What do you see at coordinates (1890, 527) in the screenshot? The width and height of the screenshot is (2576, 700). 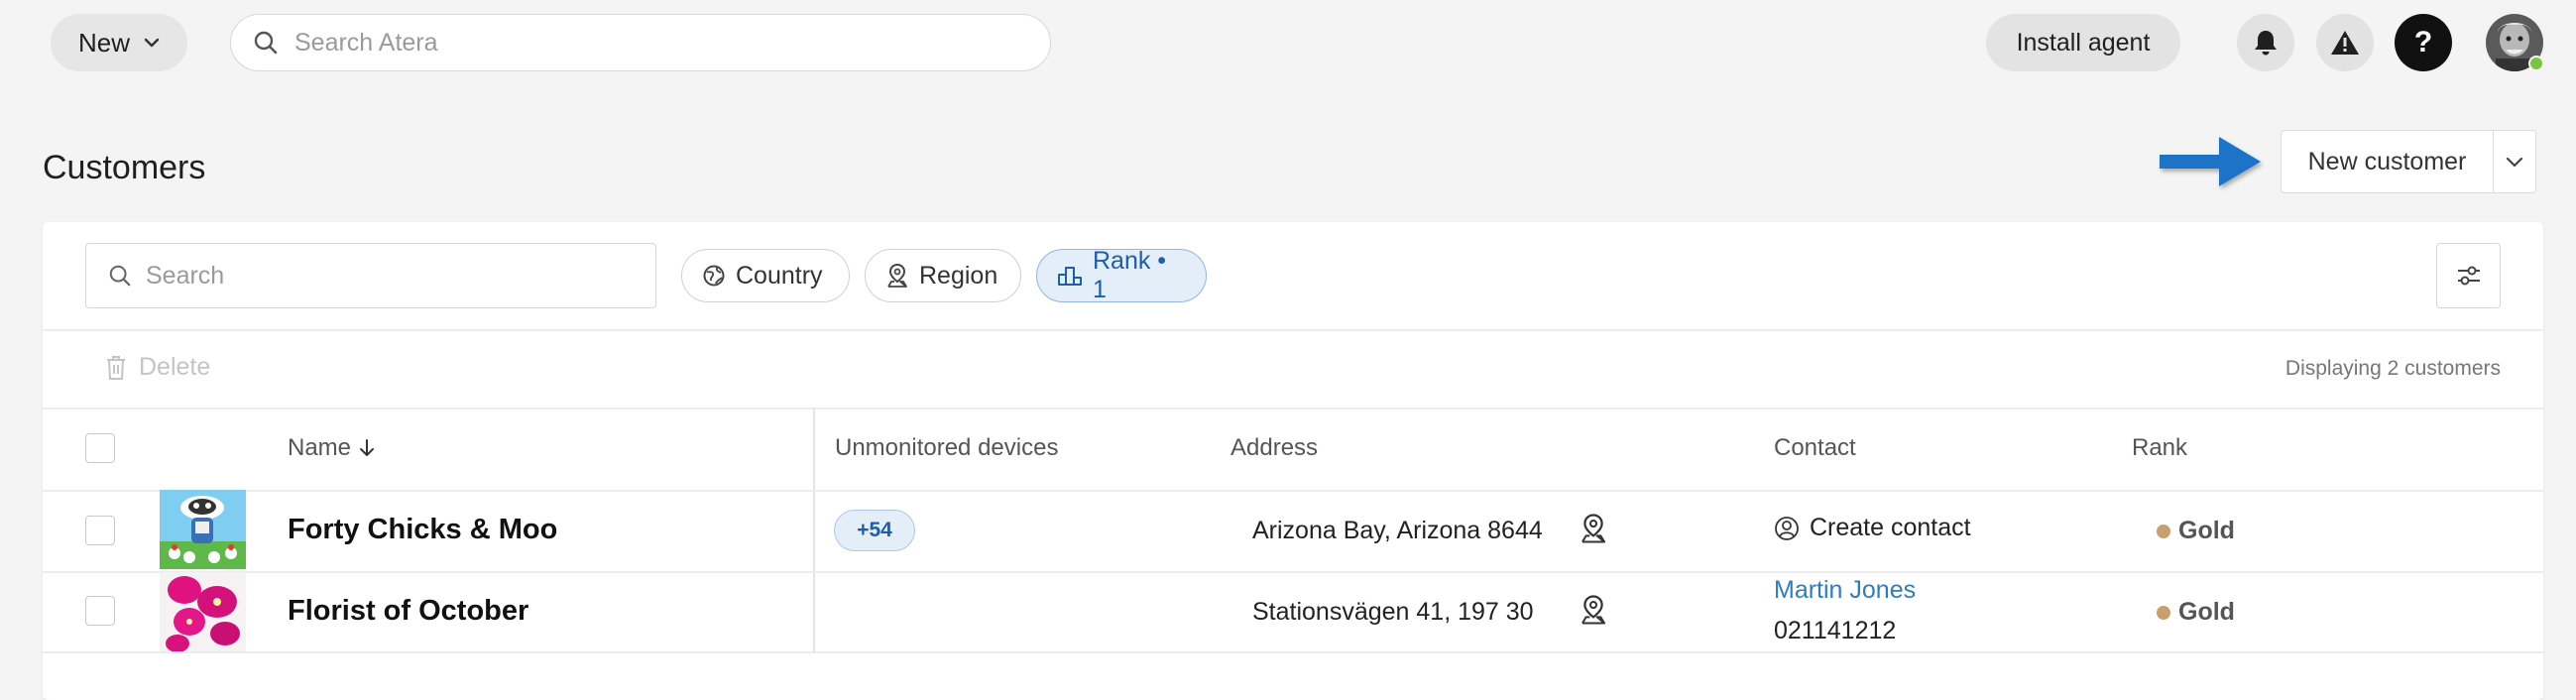 I see `create-contact-label: Create contact` at bounding box center [1890, 527].